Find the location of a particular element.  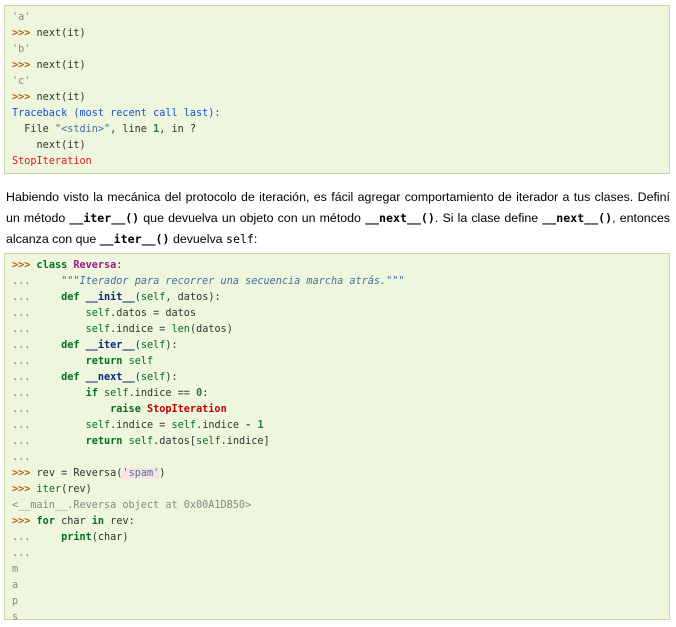

code-output-line: 'c' is located at coordinates (21, 81).